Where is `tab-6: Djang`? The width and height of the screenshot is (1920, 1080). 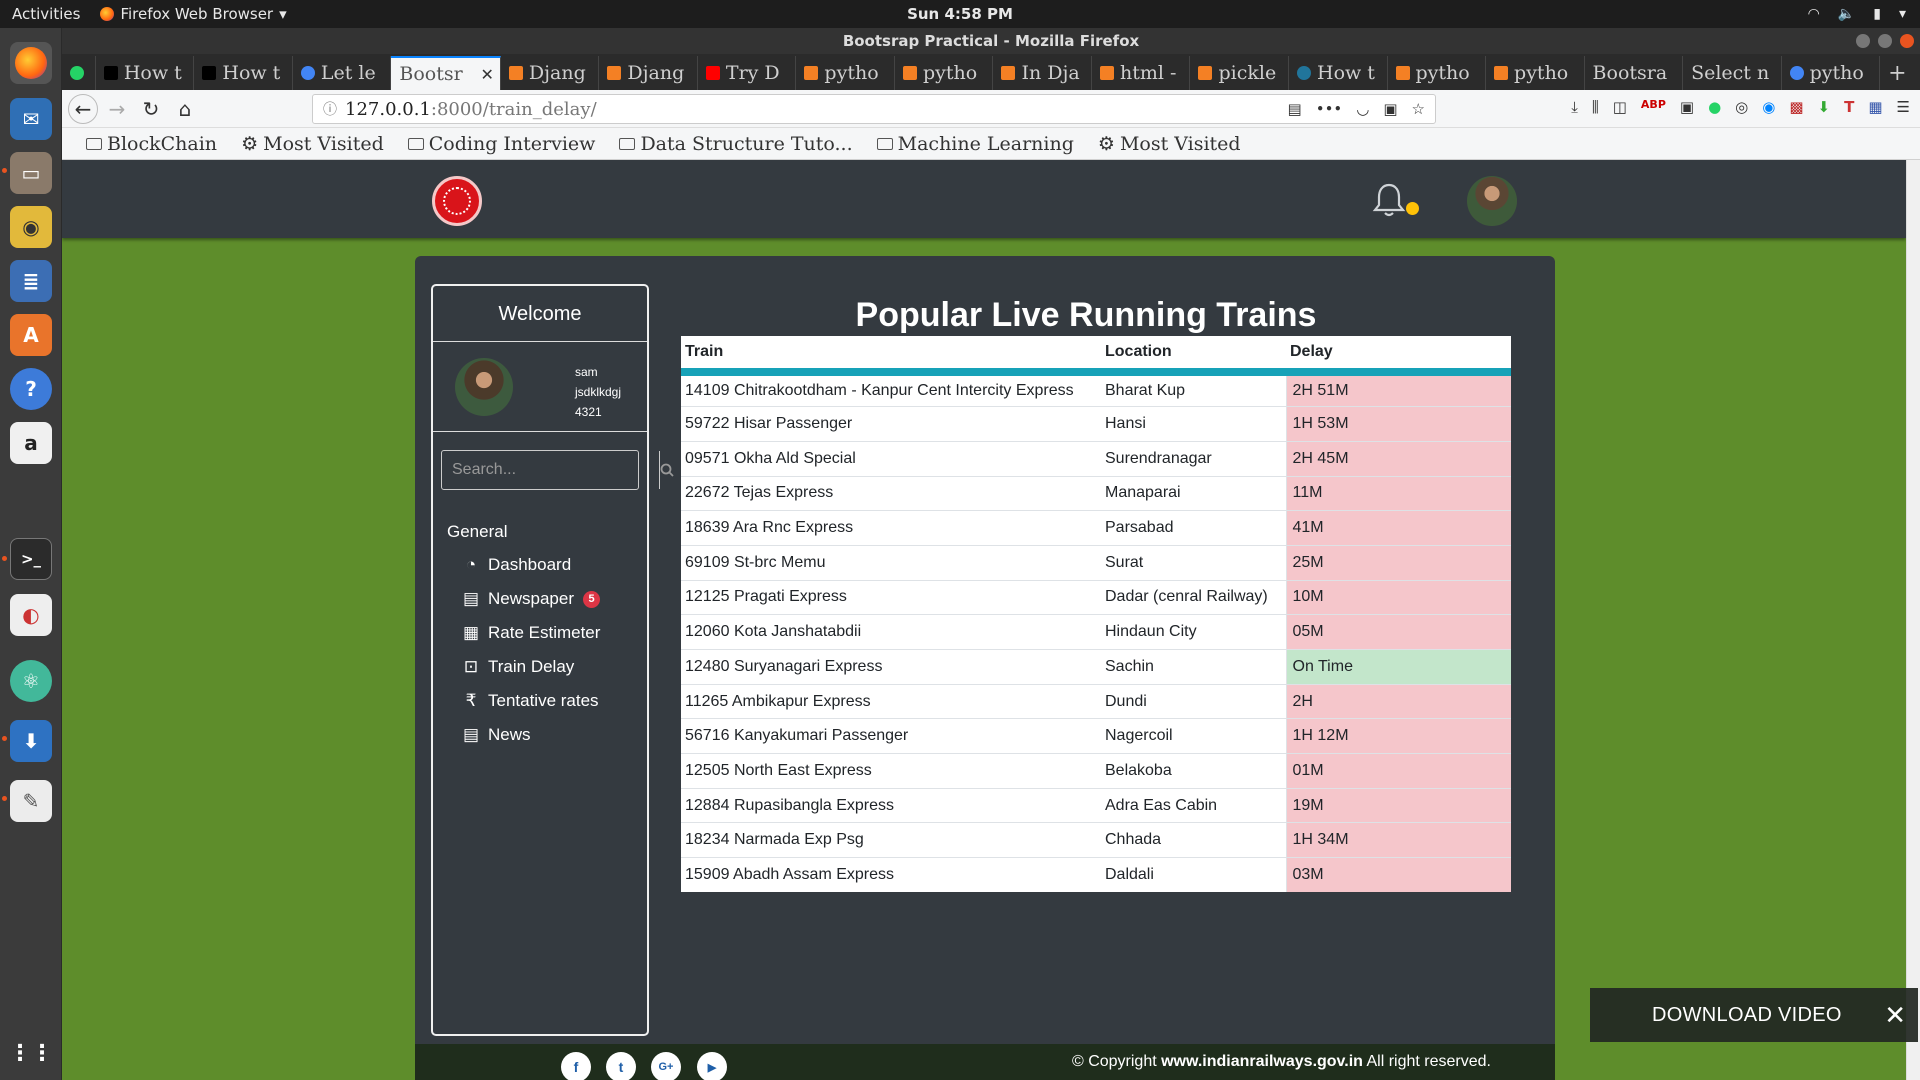 tab-6: Djang is located at coordinates (648, 73).